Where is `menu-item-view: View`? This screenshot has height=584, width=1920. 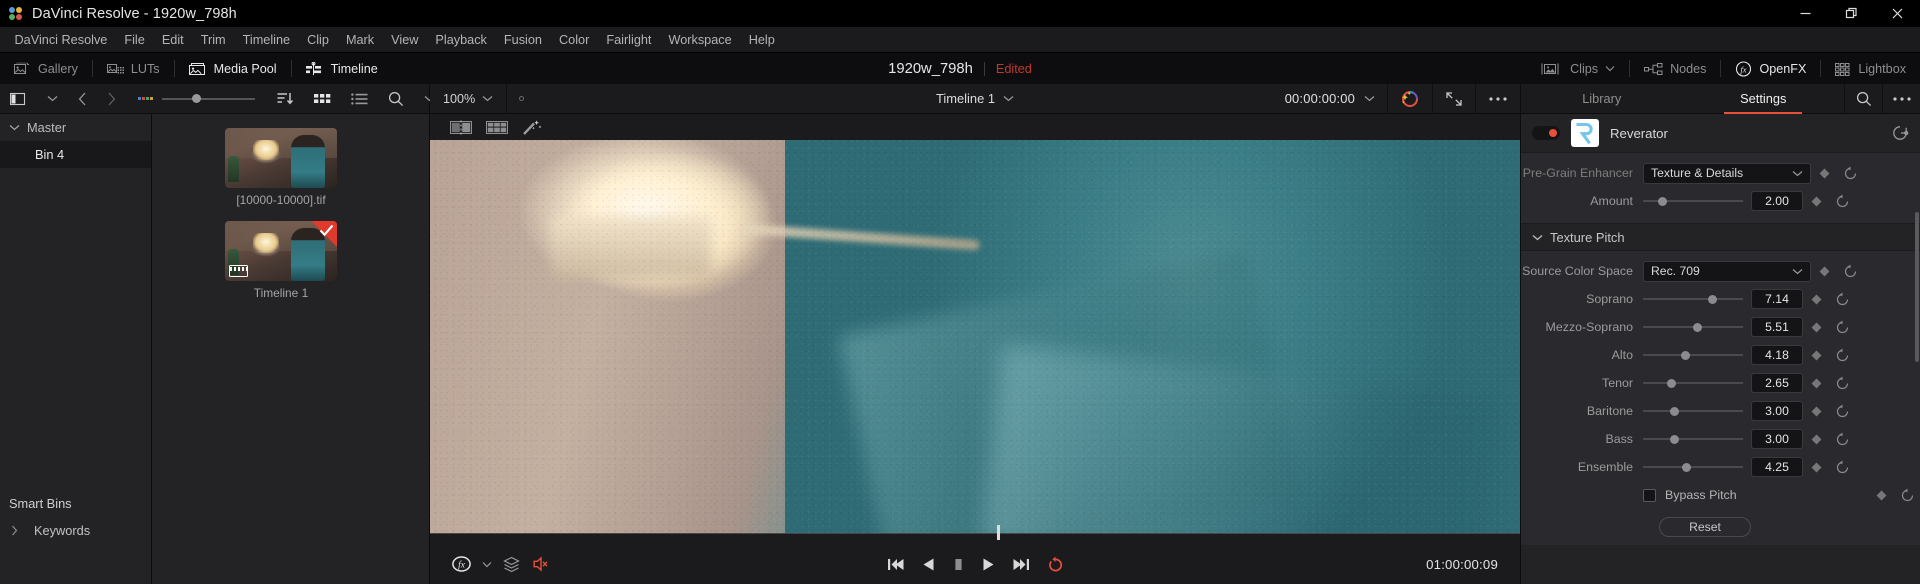 menu-item-view: View is located at coordinates (405, 40).